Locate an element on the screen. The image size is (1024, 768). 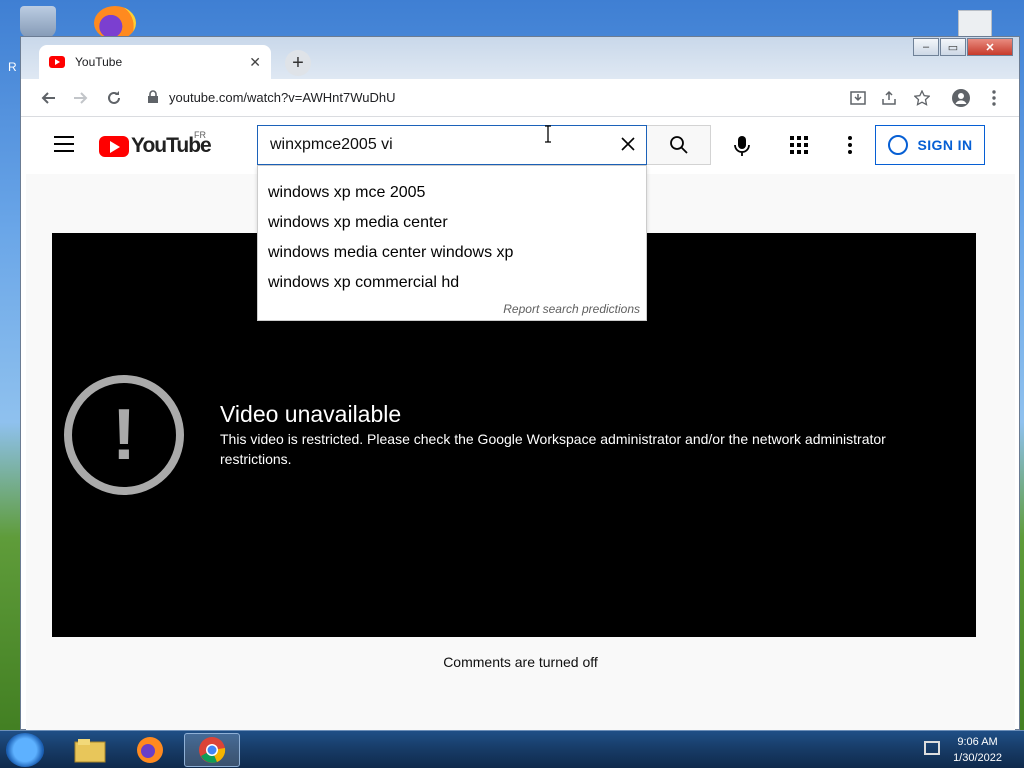
youtube-favicon-icon is located at coordinates (57, 62).